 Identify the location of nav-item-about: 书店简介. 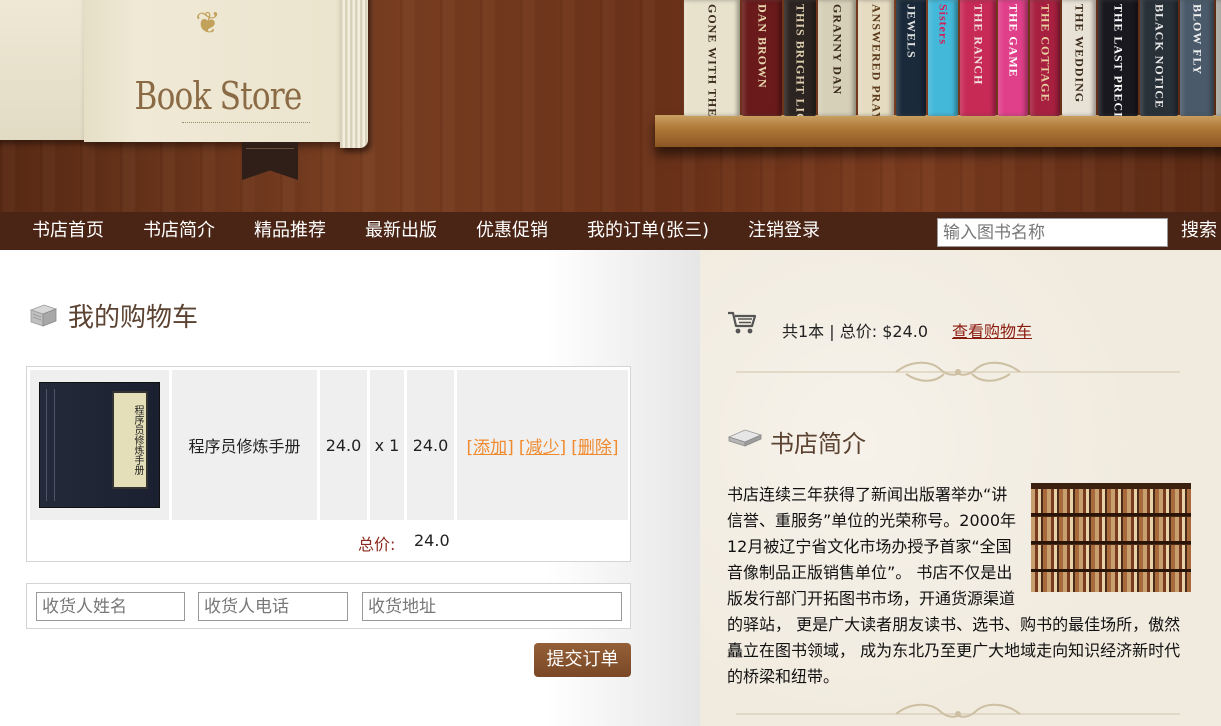
(179, 231).